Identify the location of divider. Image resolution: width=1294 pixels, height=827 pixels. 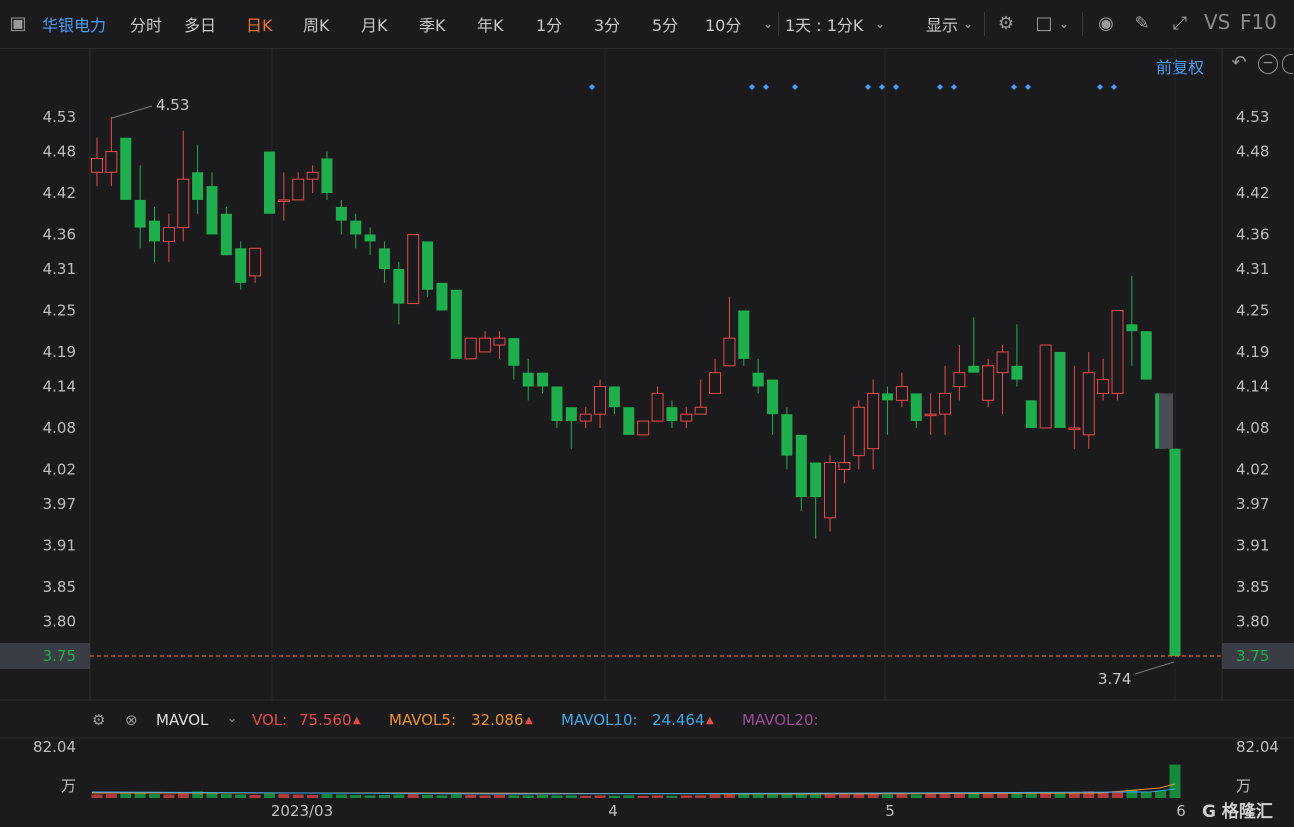
(1082, 24).